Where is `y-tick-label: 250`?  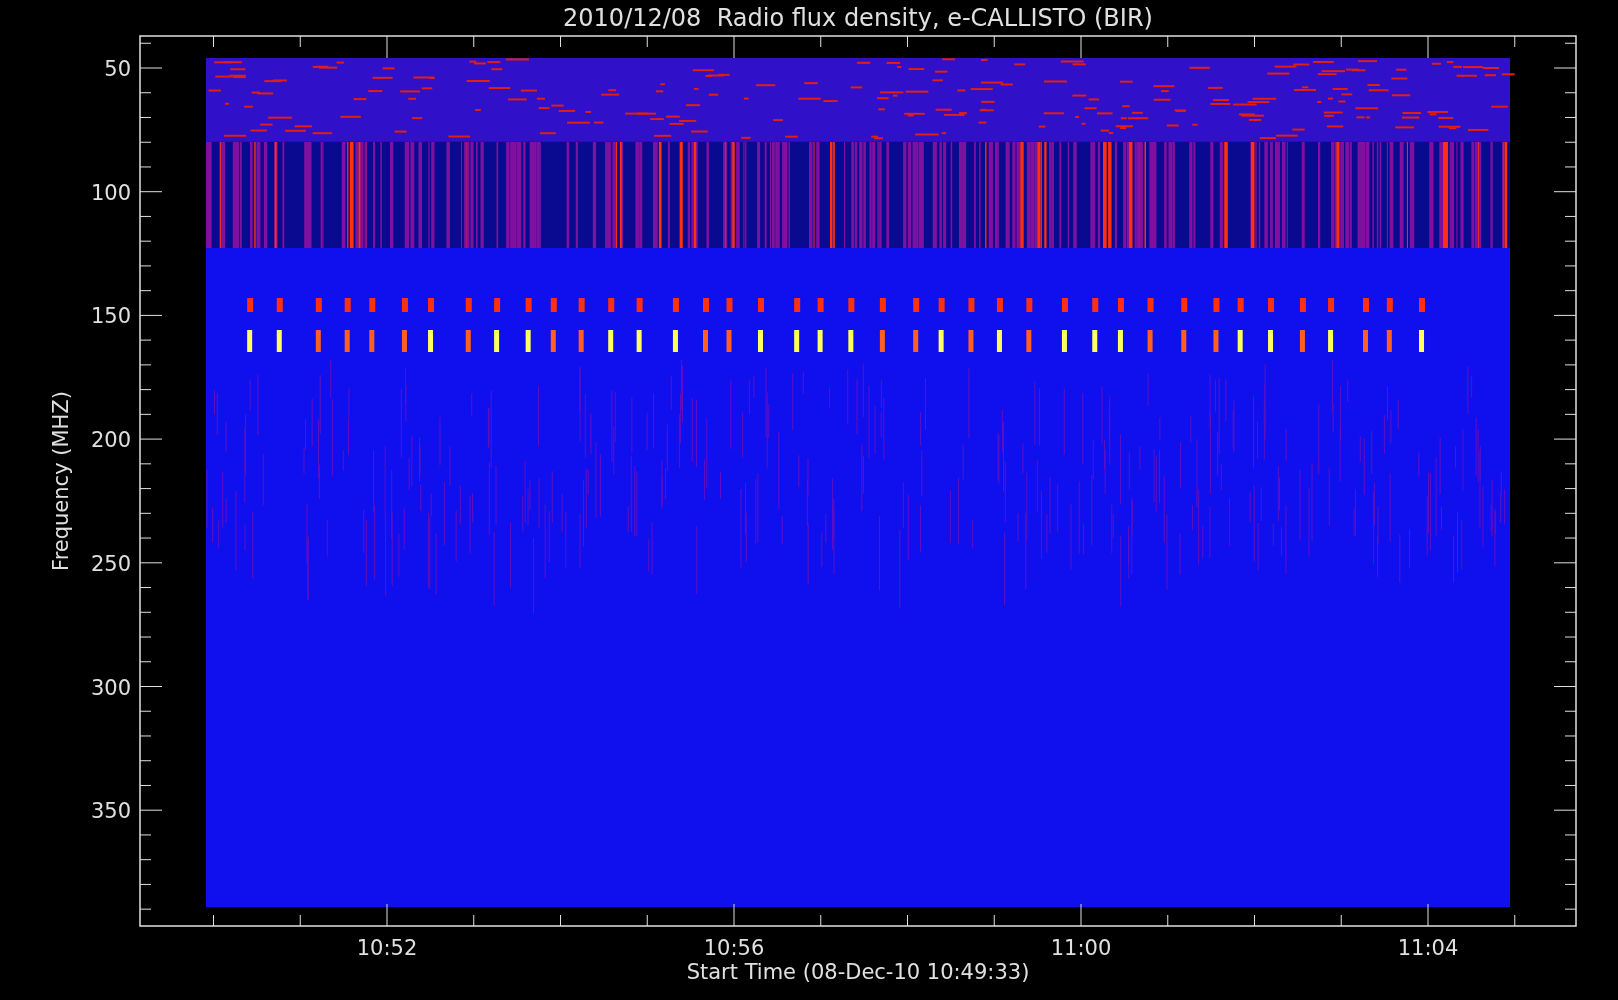 y-tick-label: 250 is located at coordinates (110, 563).